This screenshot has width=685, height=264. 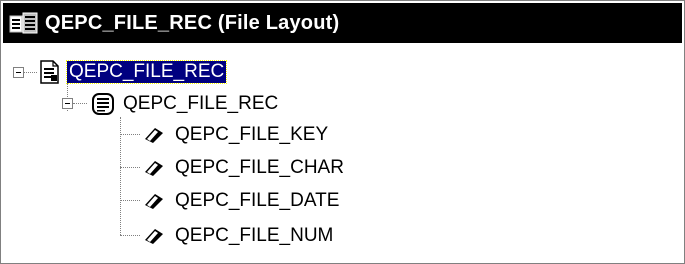 What do you see at coordinates (254, 235) in the screenshot?
I see `tree-node-field-label: QEPC_FILE_NUM` at bounding box center [254, 235].